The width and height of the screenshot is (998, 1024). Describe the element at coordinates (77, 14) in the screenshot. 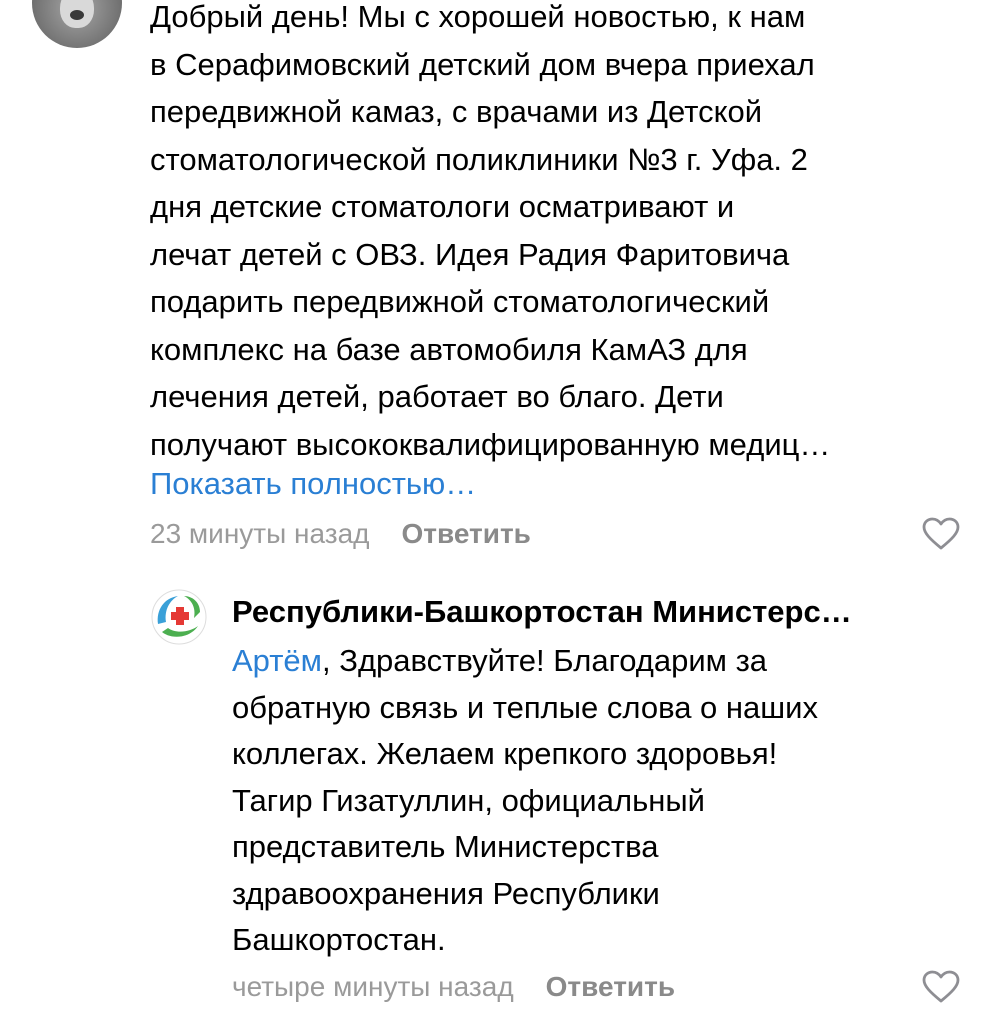

I see `avatar-photo` at that location.